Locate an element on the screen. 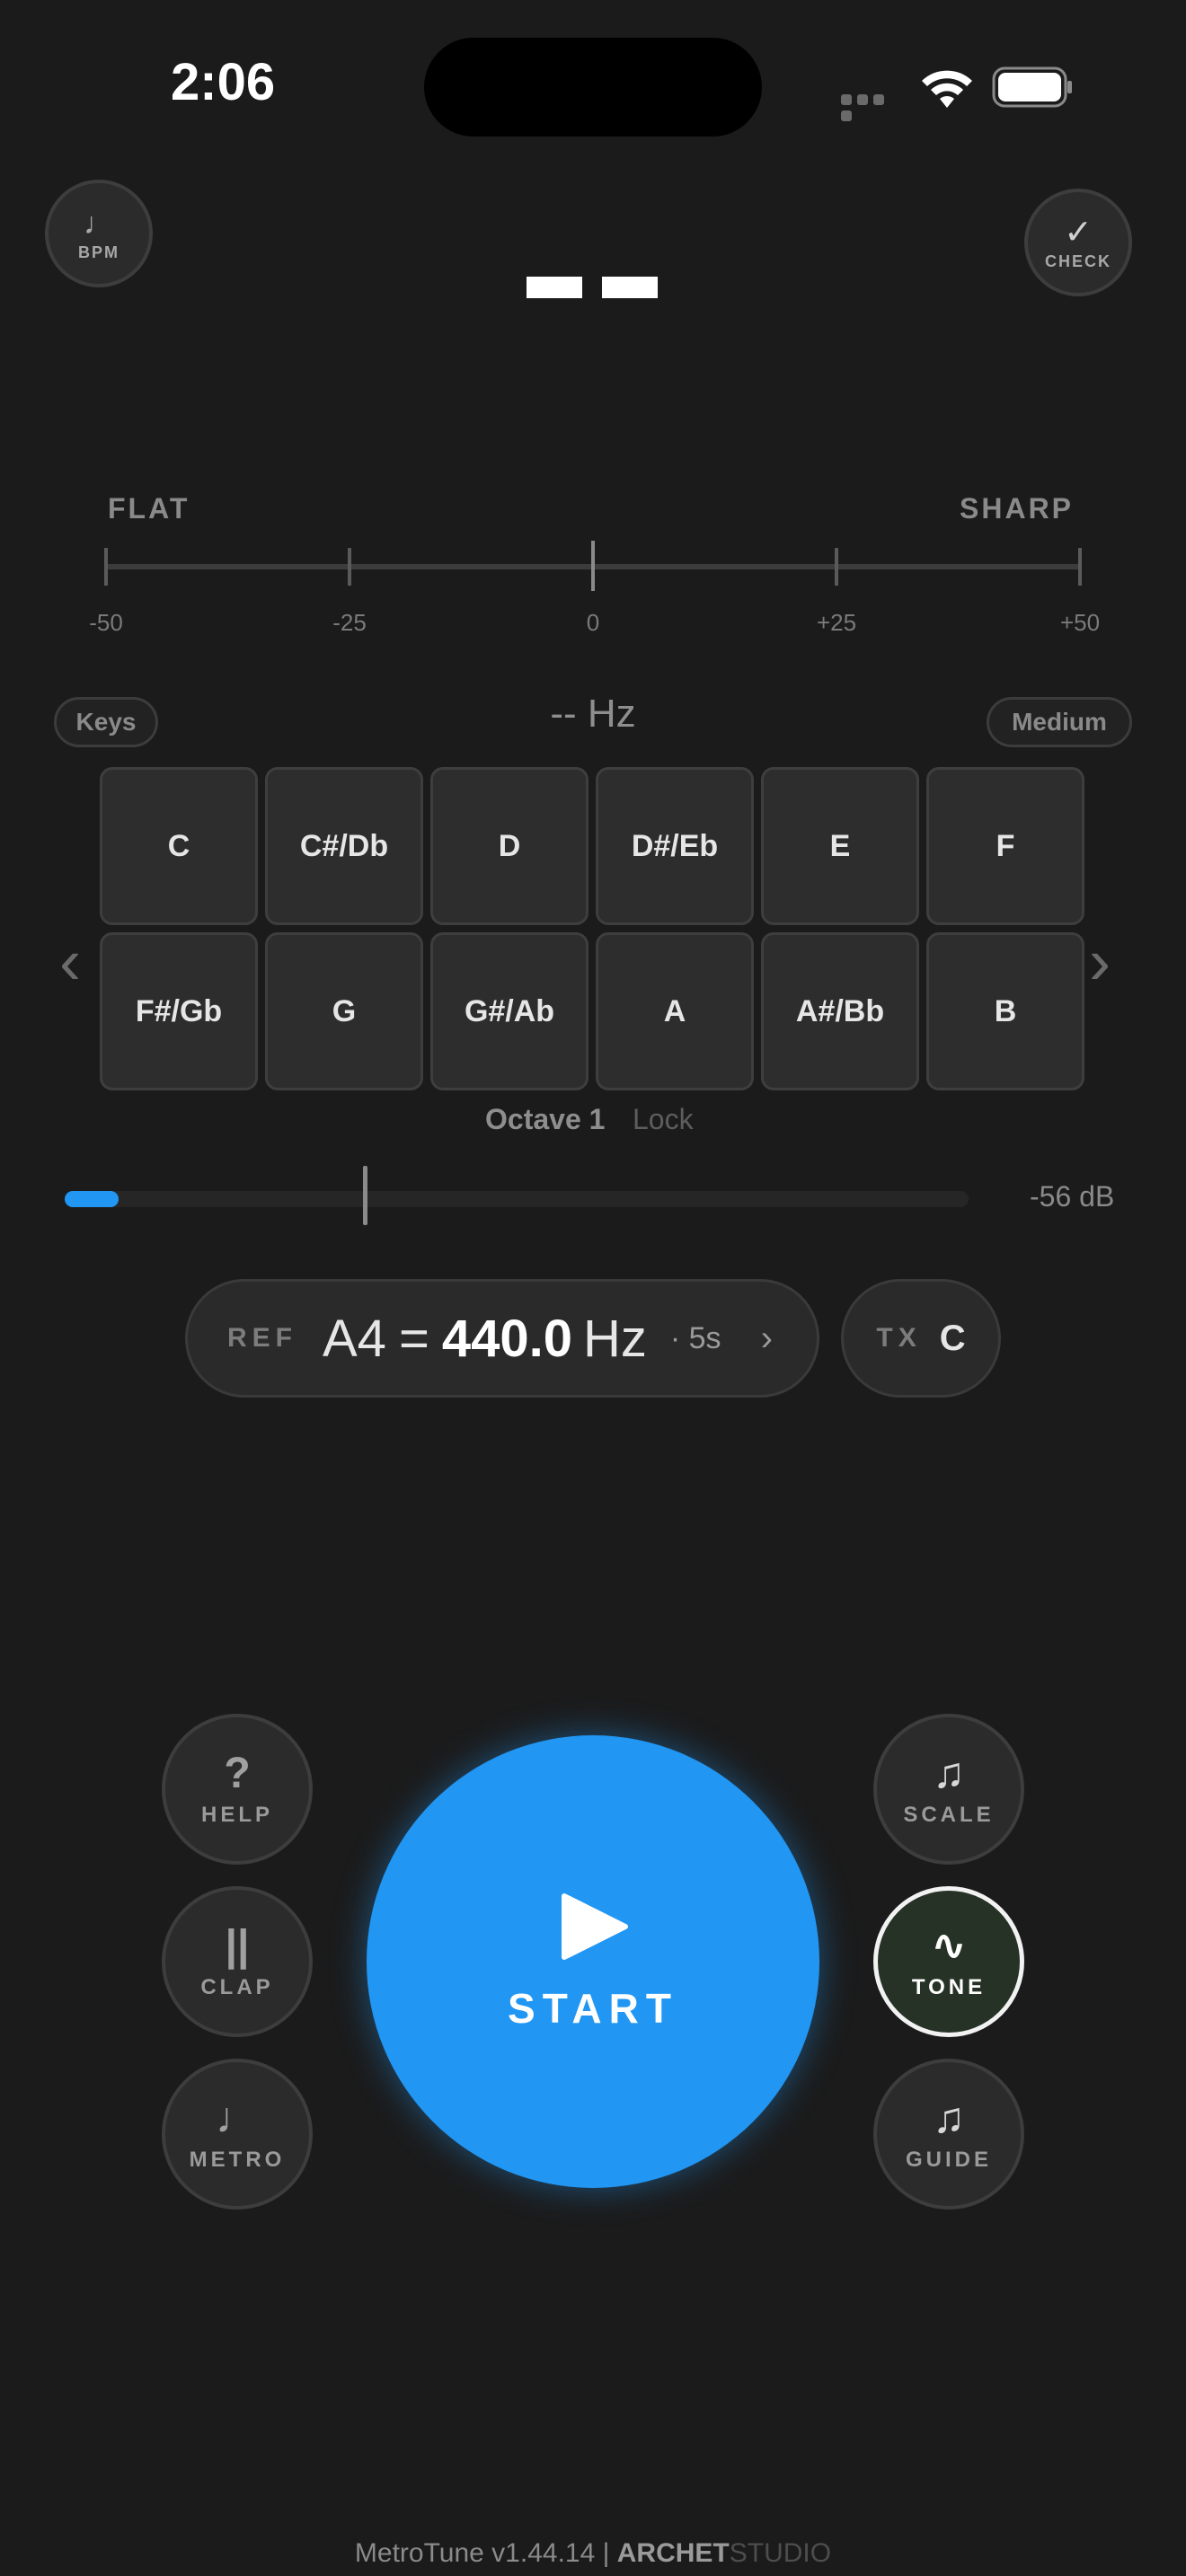 The height and width of the screenshot is (2576, 1186). ref-equals: = is located at coordinates (413, 1338).